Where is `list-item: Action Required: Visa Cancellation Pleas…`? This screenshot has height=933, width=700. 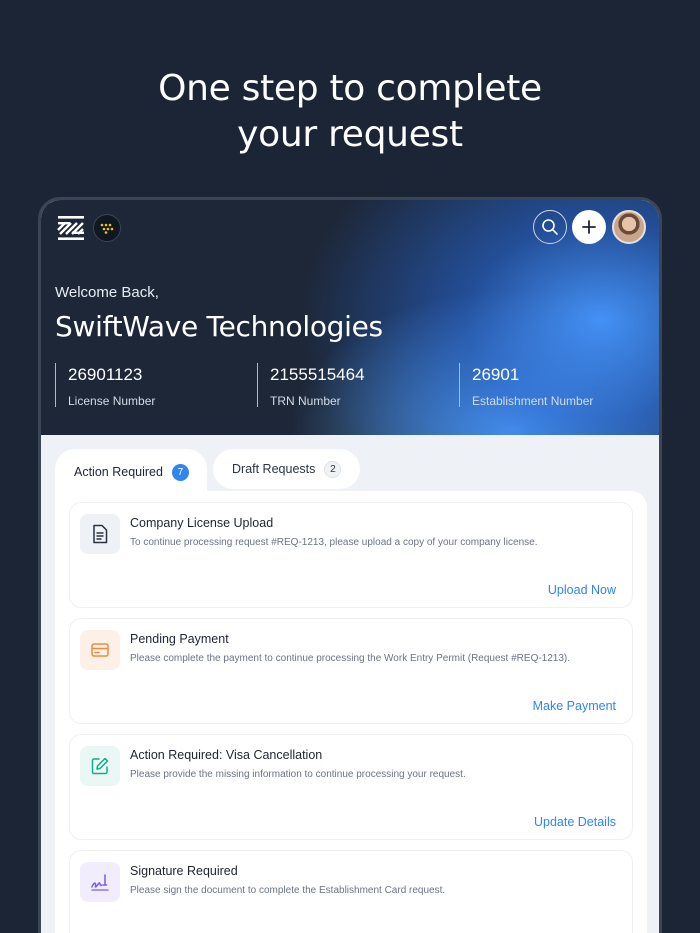
list-item: Action Required: Visa Cancellation Pleas… is located at coordinates (351, 787).